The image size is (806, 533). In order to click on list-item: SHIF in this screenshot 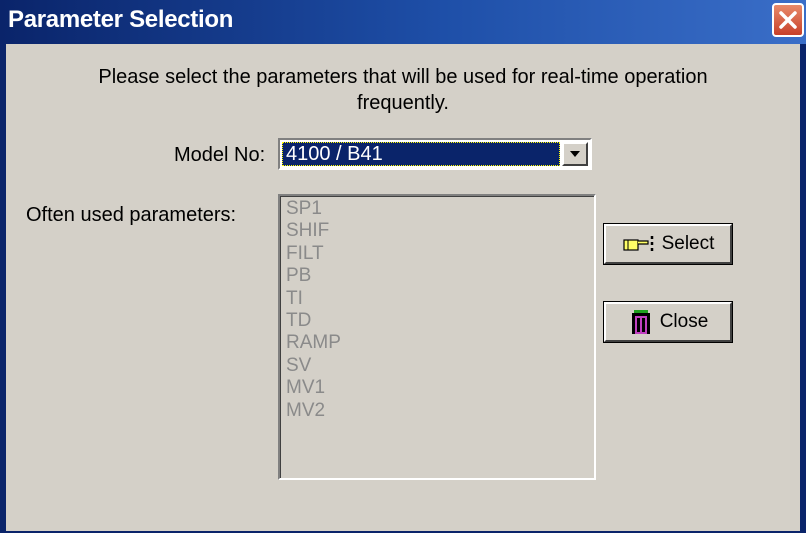, I will do `click(440, 231)`.